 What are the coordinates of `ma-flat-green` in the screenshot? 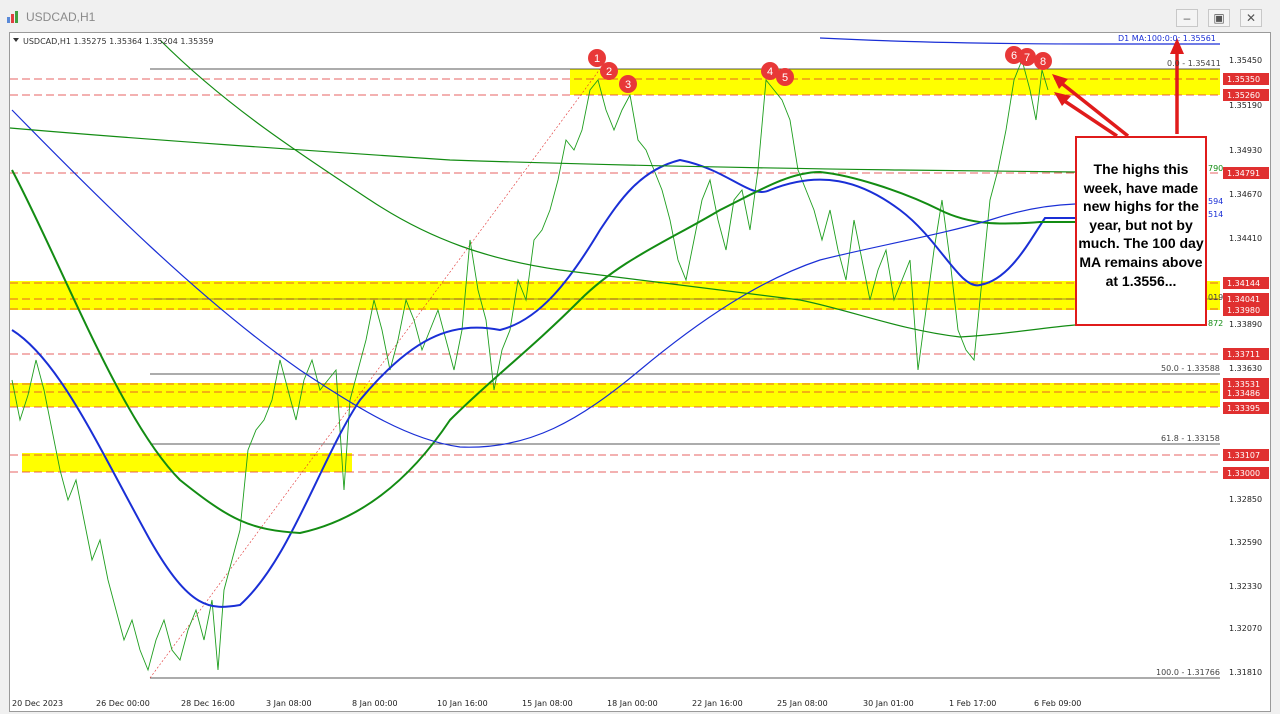 It's located at (542, 150).